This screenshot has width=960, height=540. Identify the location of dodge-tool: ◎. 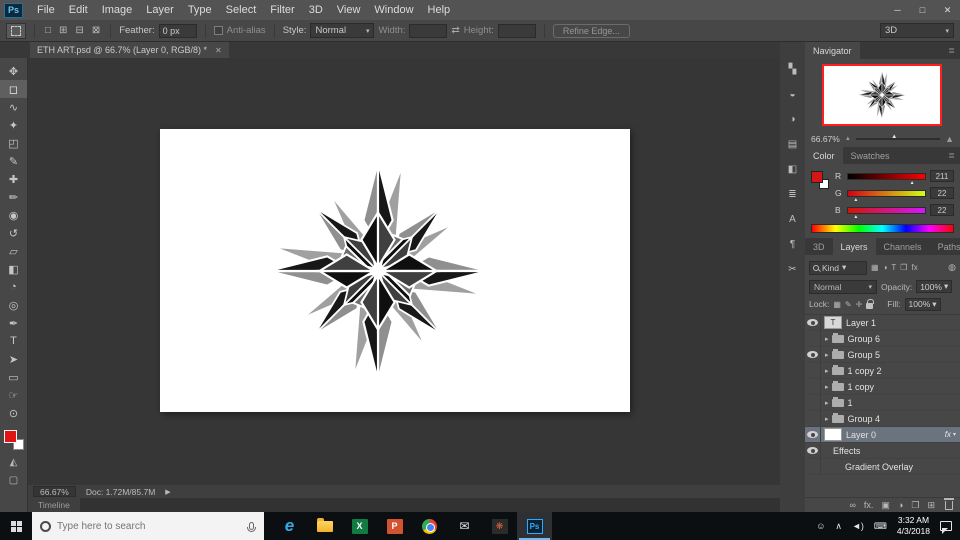
(13, 305).